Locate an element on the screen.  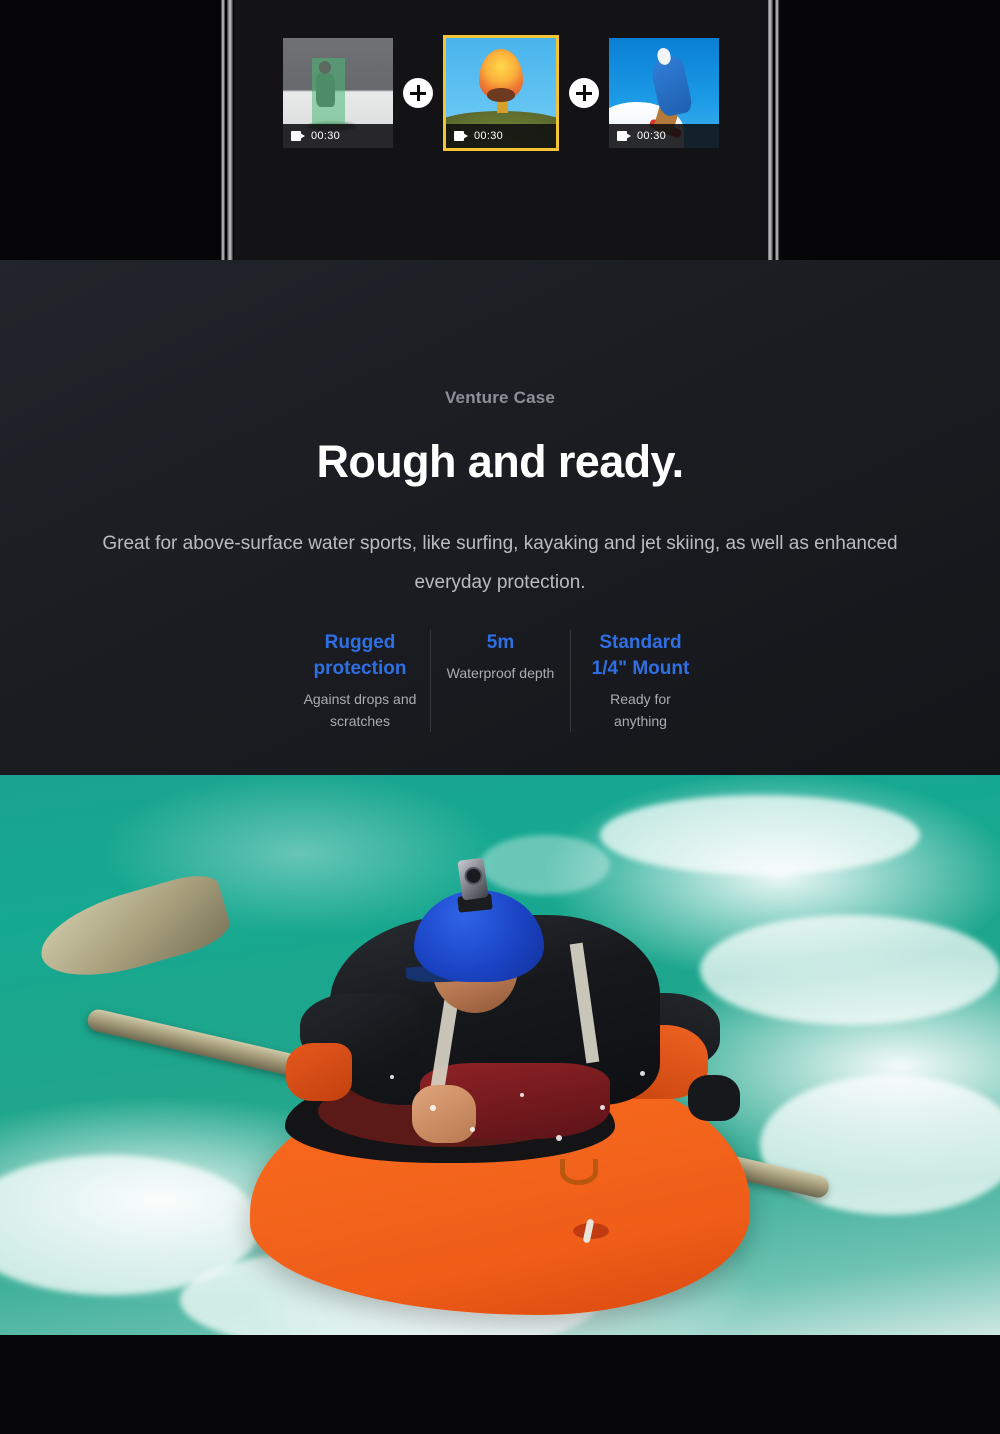
feature-stat-standard-mount: Standard 1/4" Mount Ready for anything is located at coordinates (640, 681).